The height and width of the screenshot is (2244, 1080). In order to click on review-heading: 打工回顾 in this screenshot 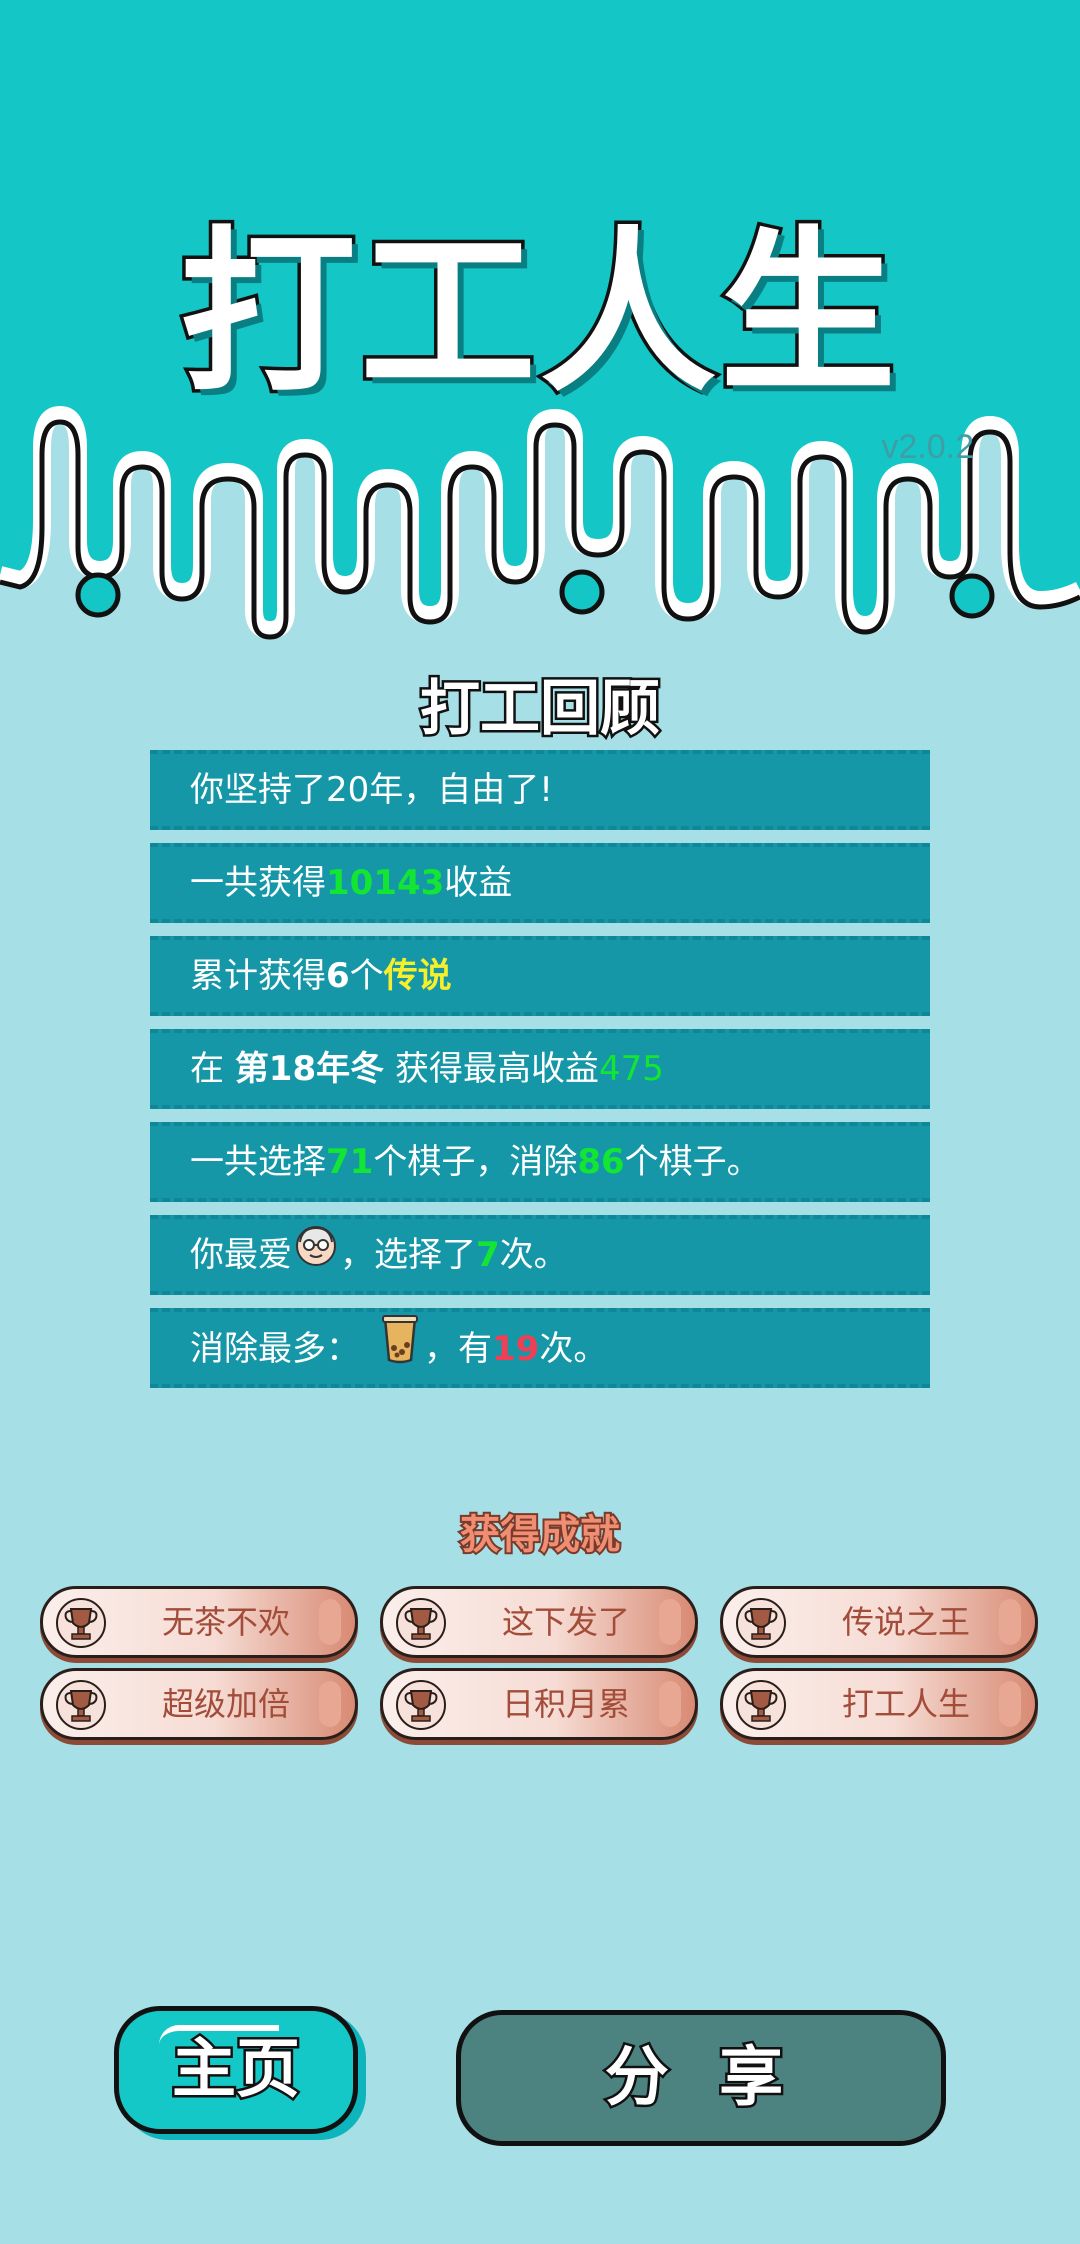, I will do `click(540, 709)`.